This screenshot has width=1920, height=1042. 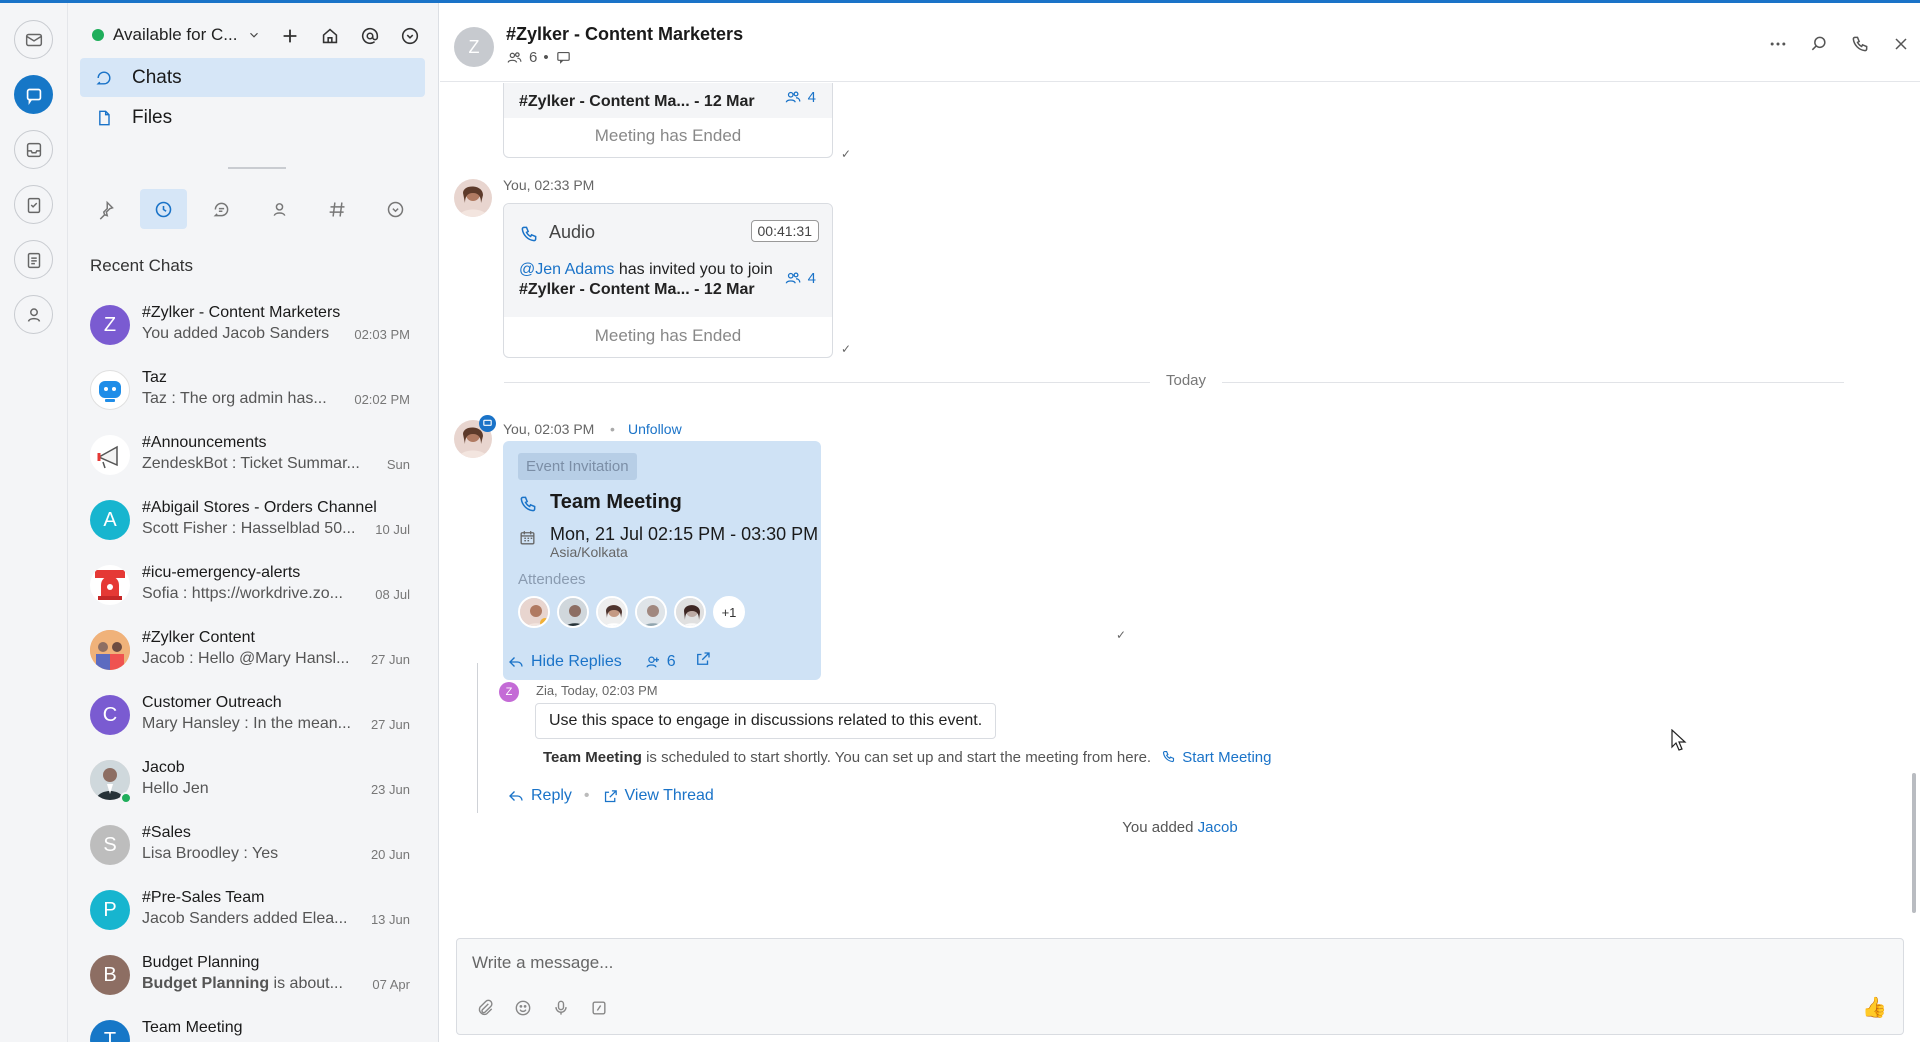 I want to click on reply-button: Reply, so click(x=539, y=796).